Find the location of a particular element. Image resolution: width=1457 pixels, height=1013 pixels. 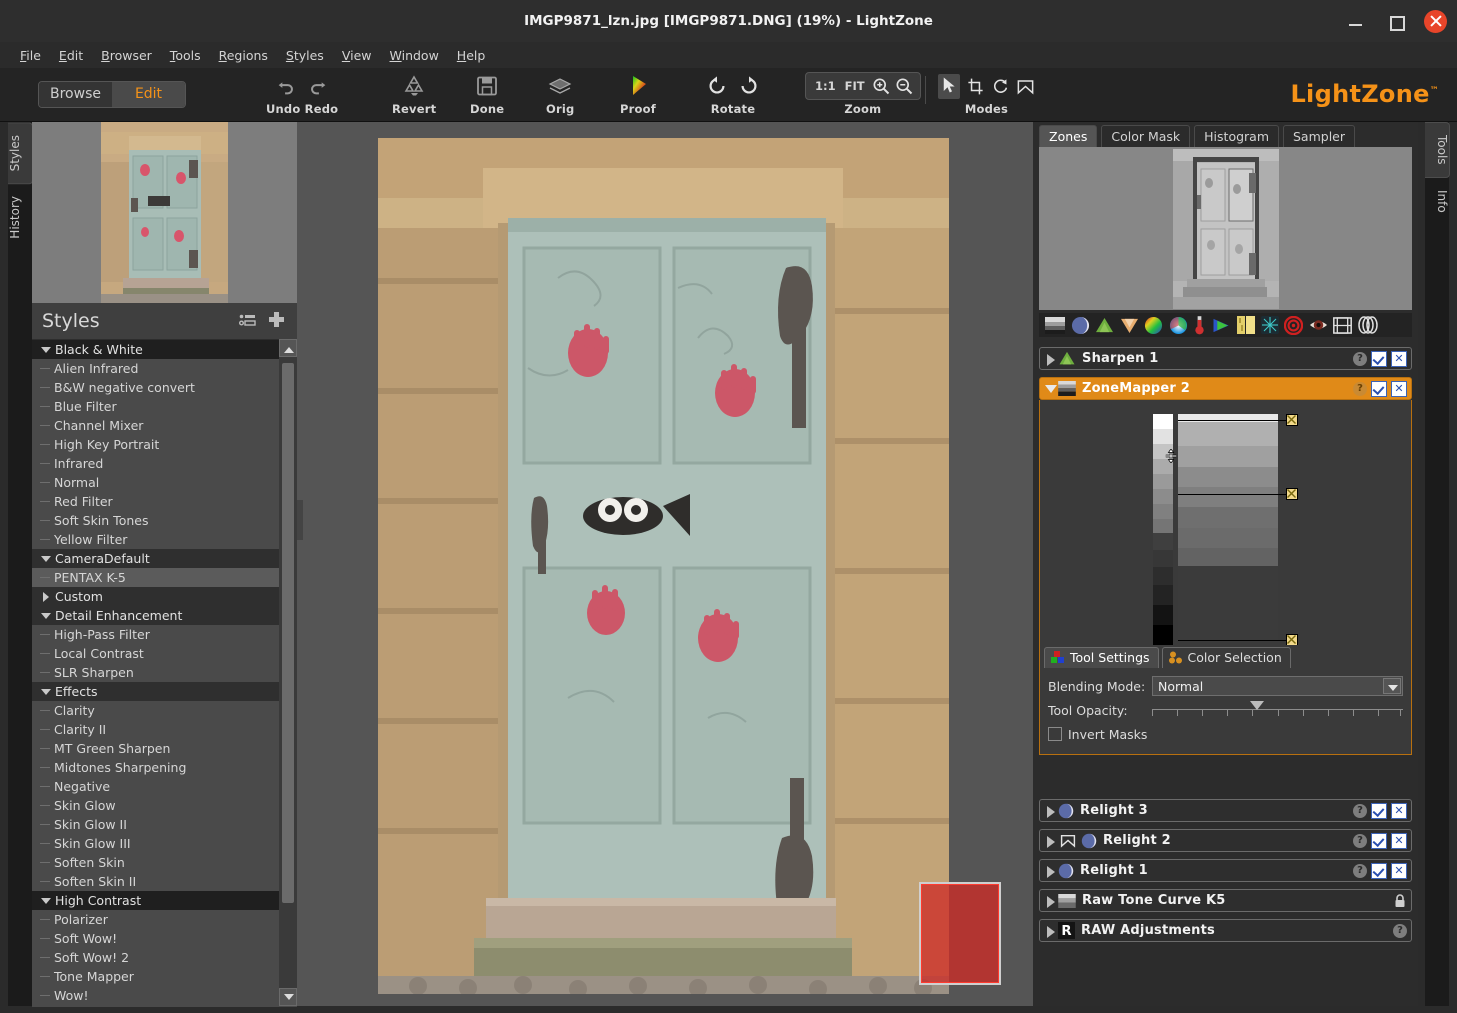

color-balance-icon is located at coordinates (1178, 325).